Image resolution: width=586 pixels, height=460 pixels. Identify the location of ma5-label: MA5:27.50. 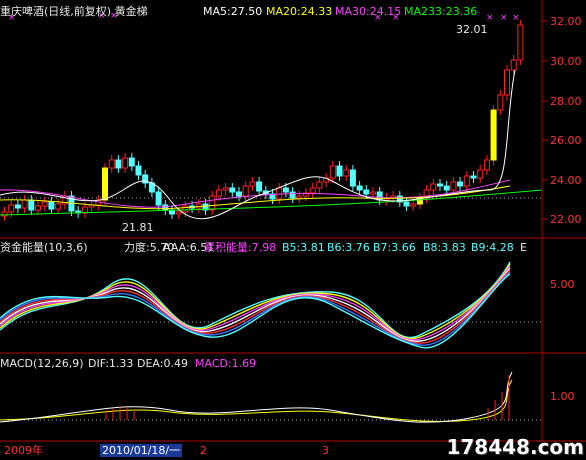
(233, 11).